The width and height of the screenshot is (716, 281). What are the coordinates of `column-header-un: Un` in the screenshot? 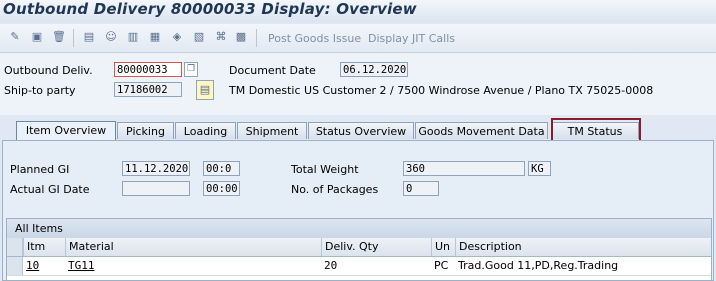 It's located at (443, 247).